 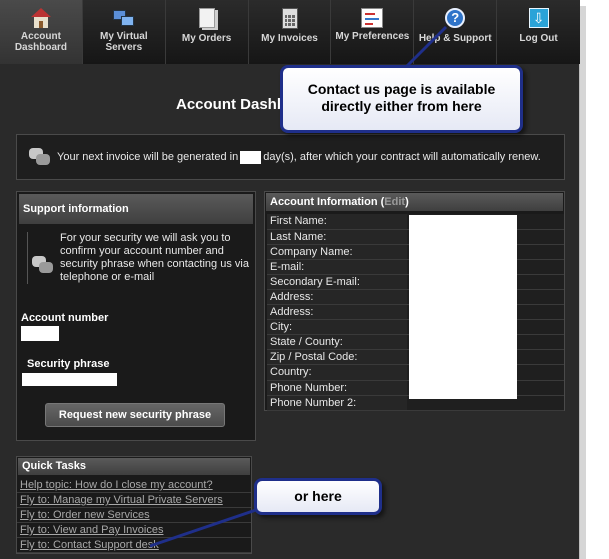 I want to click on field-label: State / County:, so click(x=337, y=342).